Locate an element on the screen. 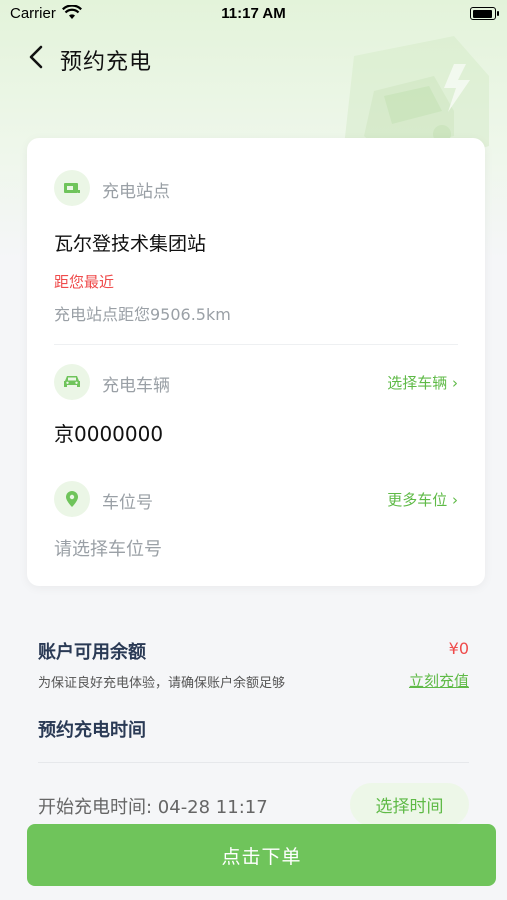 This screenshot has height=900, width=507. parking-row: 车位号 更多车位 › is located at coordinates (256, 499).